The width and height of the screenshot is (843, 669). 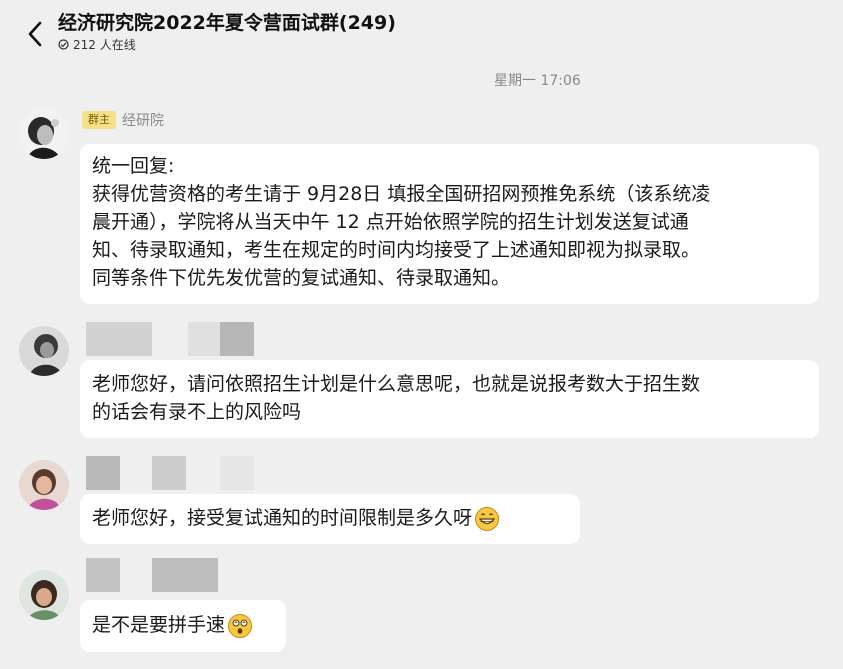 I want to click on chevron-left-icon, so click(x=35, y=34).